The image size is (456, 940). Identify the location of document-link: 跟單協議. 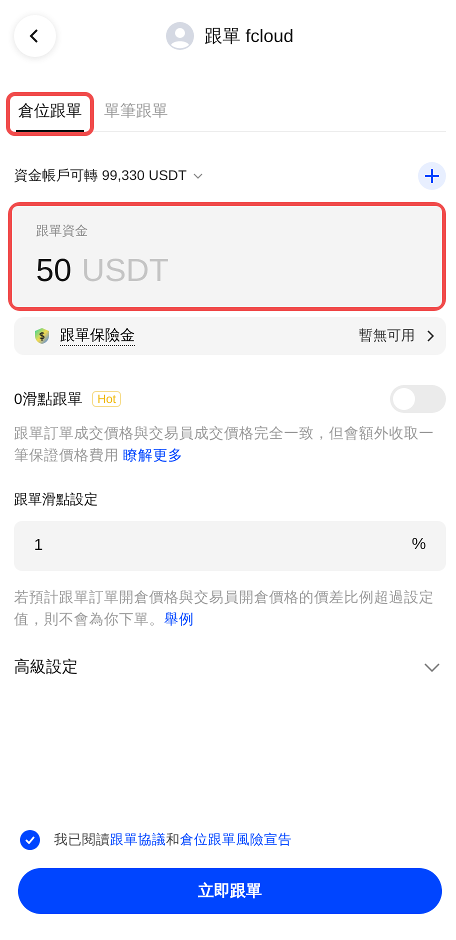
(138, 839).